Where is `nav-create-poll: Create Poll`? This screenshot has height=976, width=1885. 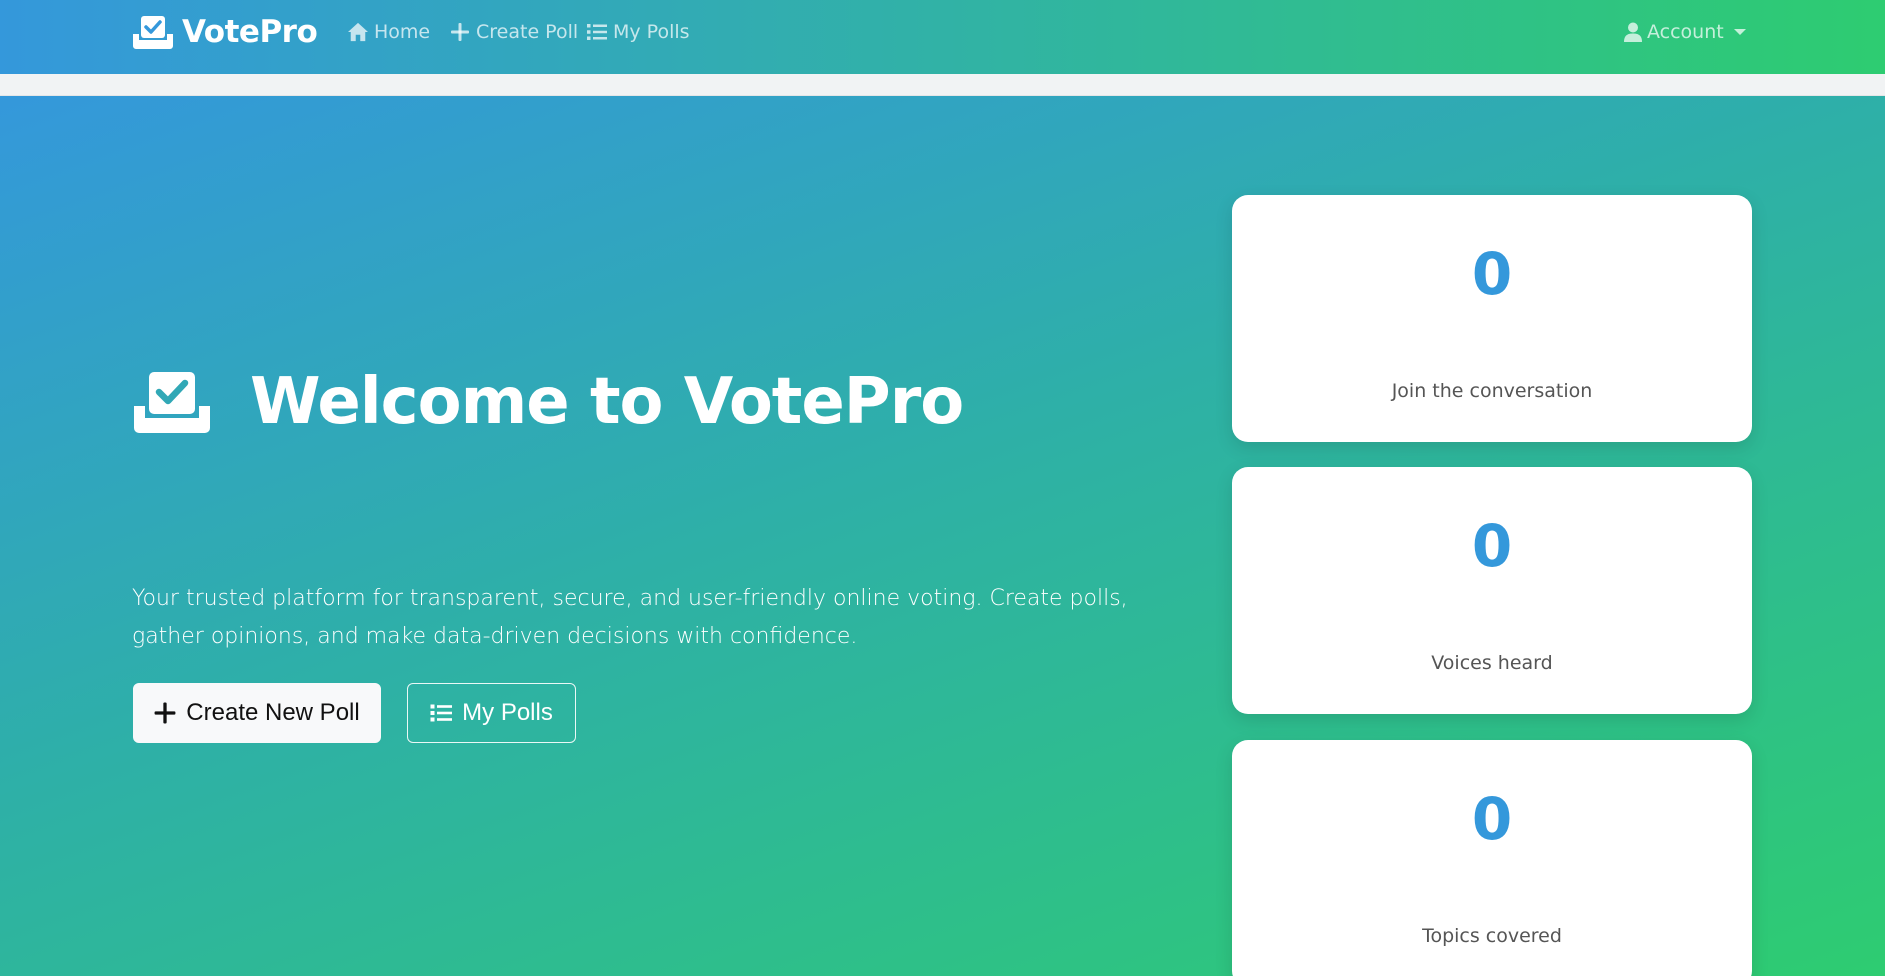
nav-create-poll: Create Poll is located at coordinates (513, 32).